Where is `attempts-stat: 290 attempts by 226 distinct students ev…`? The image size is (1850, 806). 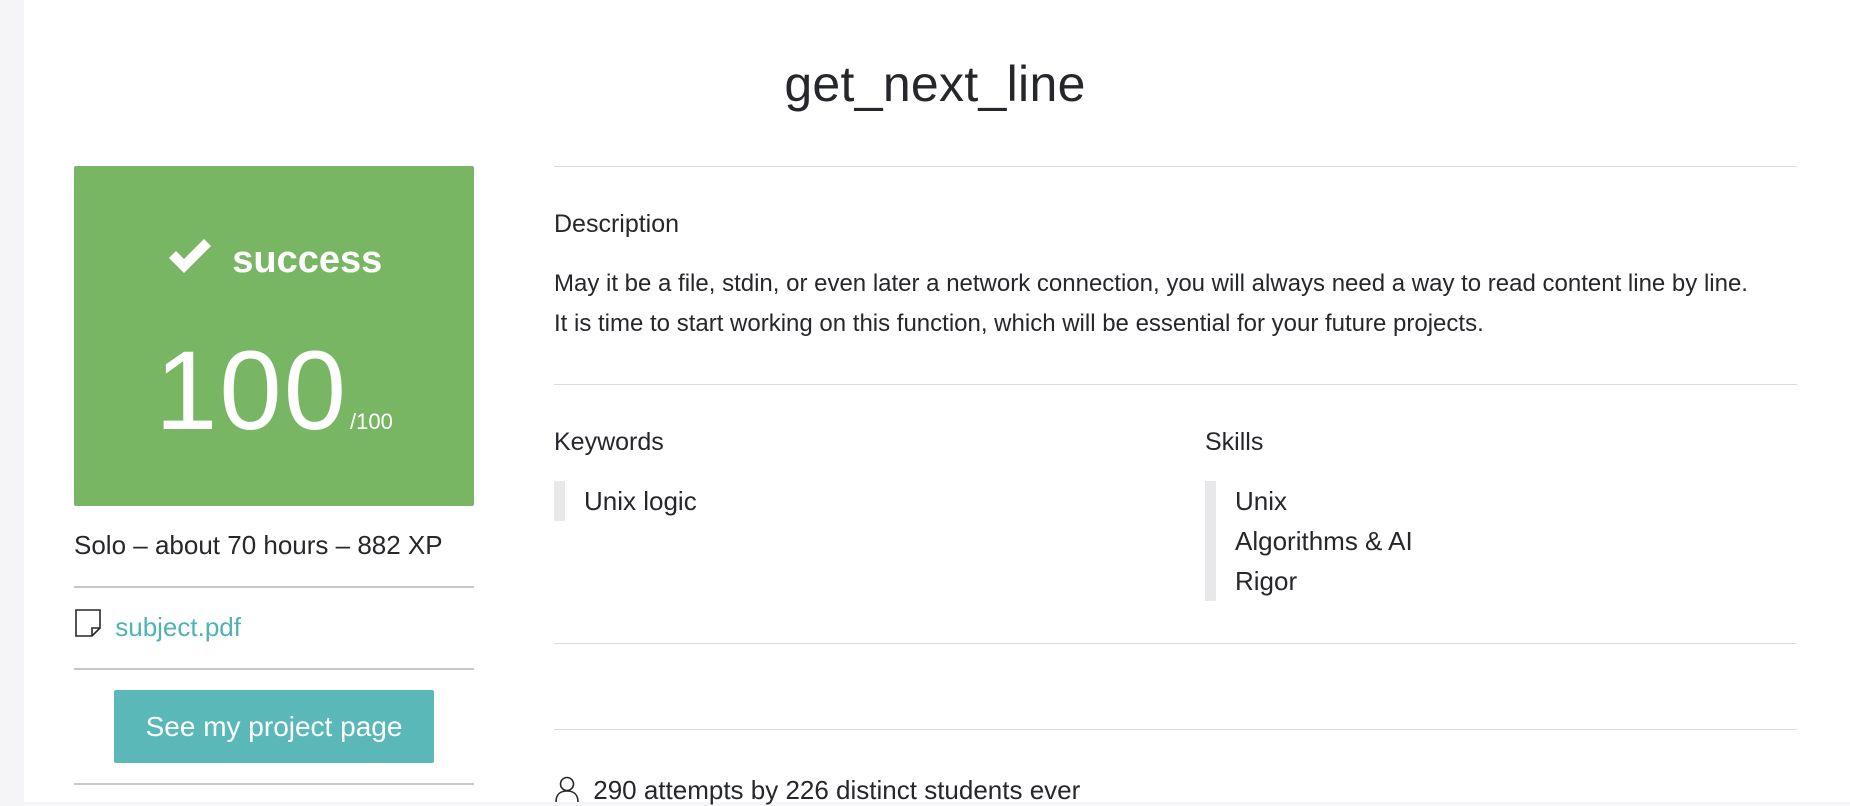 attempts-stat: 290 attempts by 226 distinct students ev… is located at coordinates (817, 790).